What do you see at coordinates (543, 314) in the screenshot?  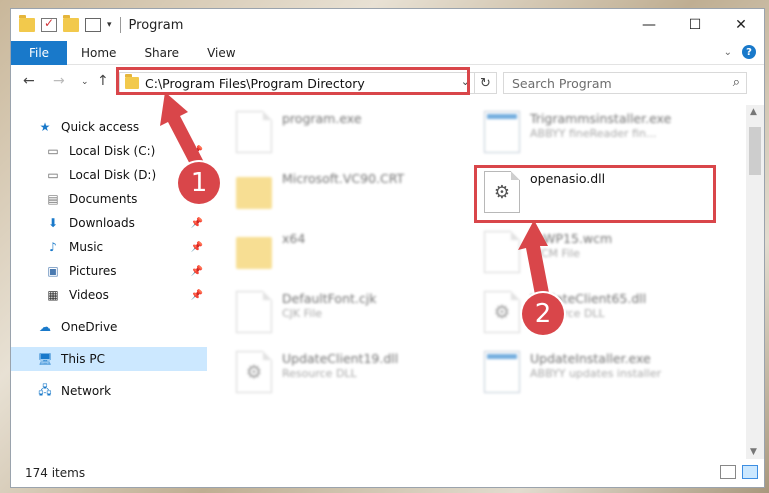 I see `step-badge-2: 2` at bounding box center [543, 314].